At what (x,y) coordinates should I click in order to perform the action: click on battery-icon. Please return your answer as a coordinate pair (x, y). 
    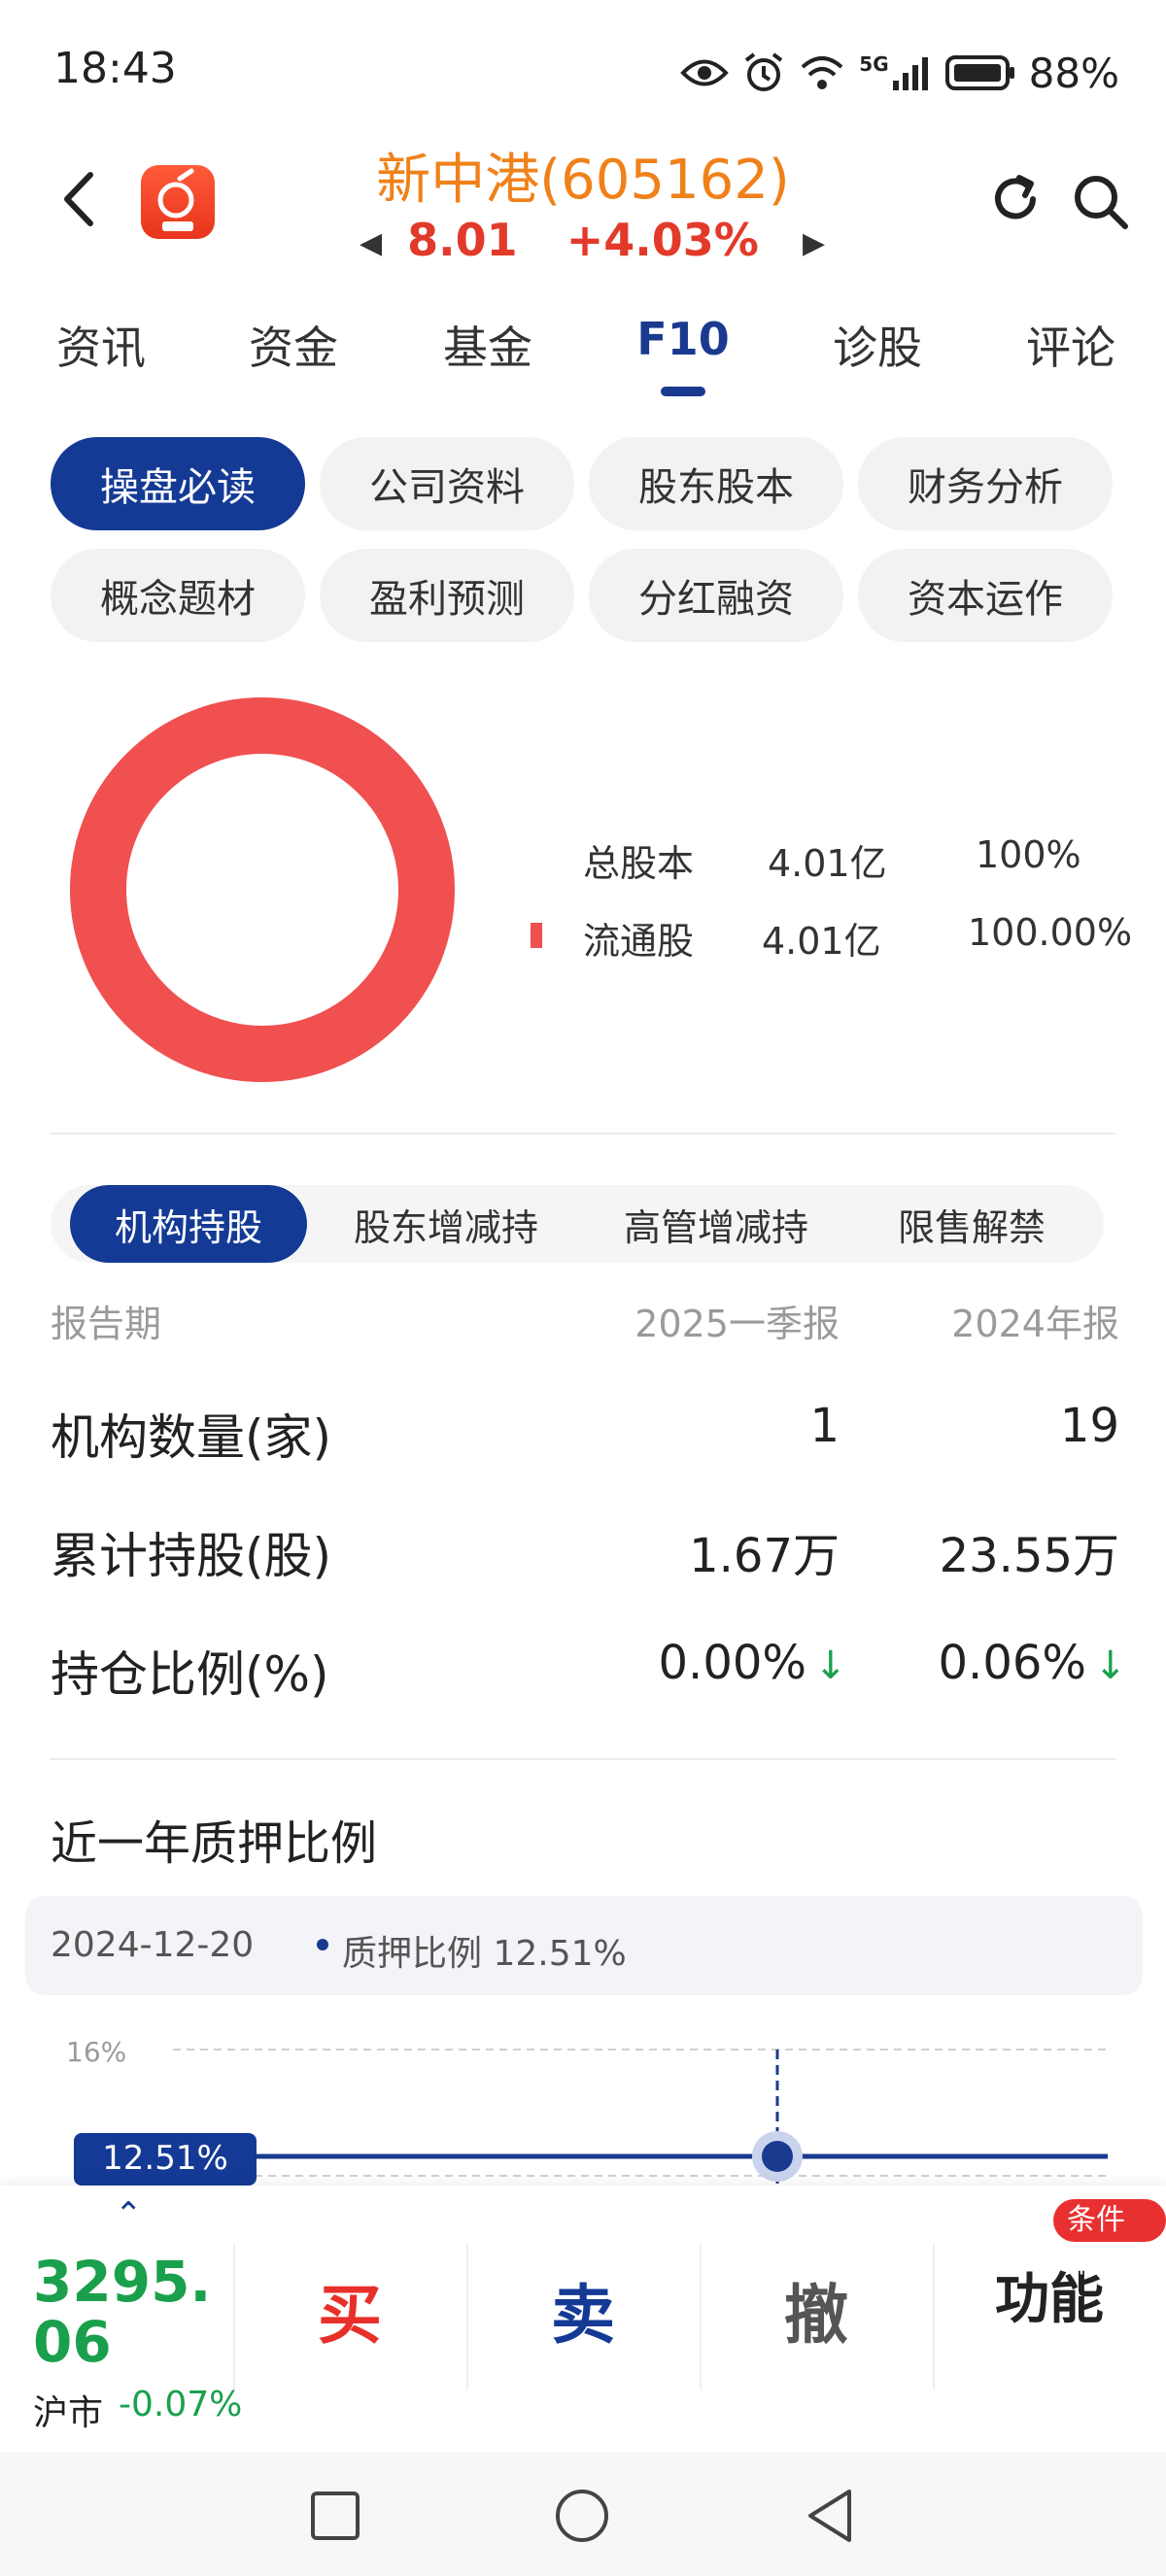
    Looking at the image, I should click on (979, 72).